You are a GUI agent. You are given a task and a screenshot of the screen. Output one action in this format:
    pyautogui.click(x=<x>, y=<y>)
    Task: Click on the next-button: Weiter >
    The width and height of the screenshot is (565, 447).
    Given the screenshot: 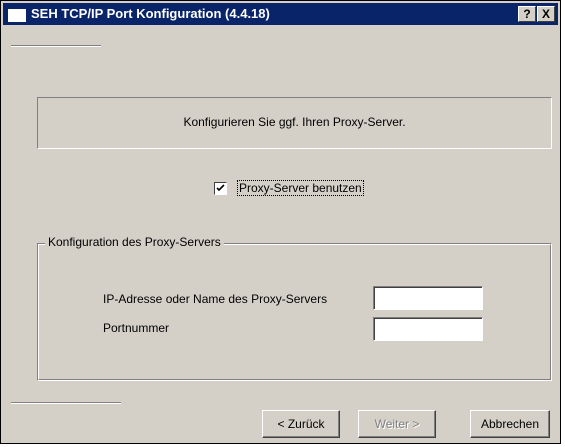 What is the action you would take?
    pyautogui.click(x=397, y=424)
    